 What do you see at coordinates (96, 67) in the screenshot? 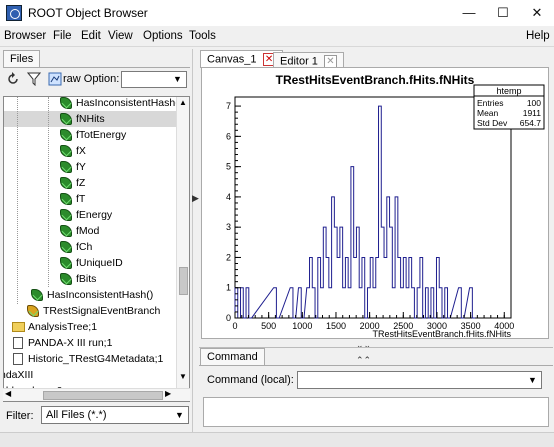
I see `tab-divider` at bounding box center [96, 67].